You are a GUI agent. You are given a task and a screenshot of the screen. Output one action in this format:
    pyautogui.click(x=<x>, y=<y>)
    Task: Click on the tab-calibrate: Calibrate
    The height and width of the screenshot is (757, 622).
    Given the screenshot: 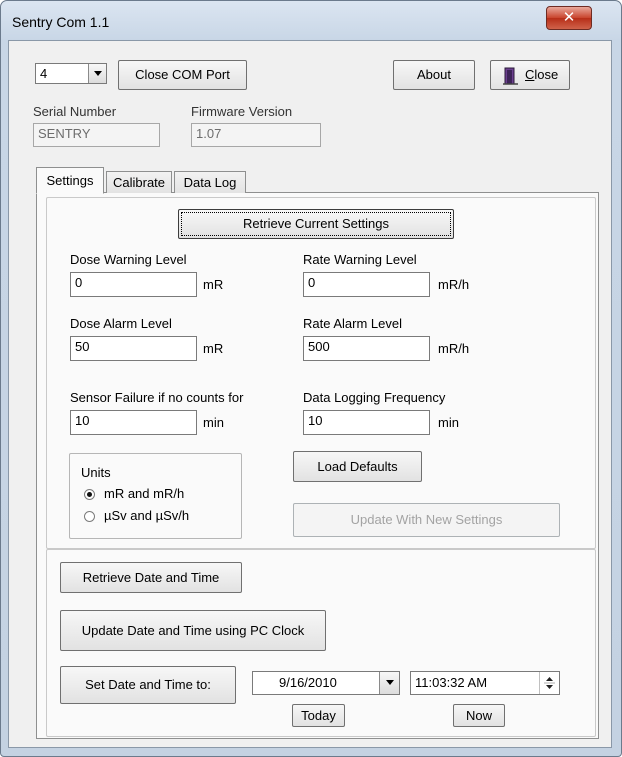 What is the action you would take?
    pyautogui.click(x=139, y=182)
    